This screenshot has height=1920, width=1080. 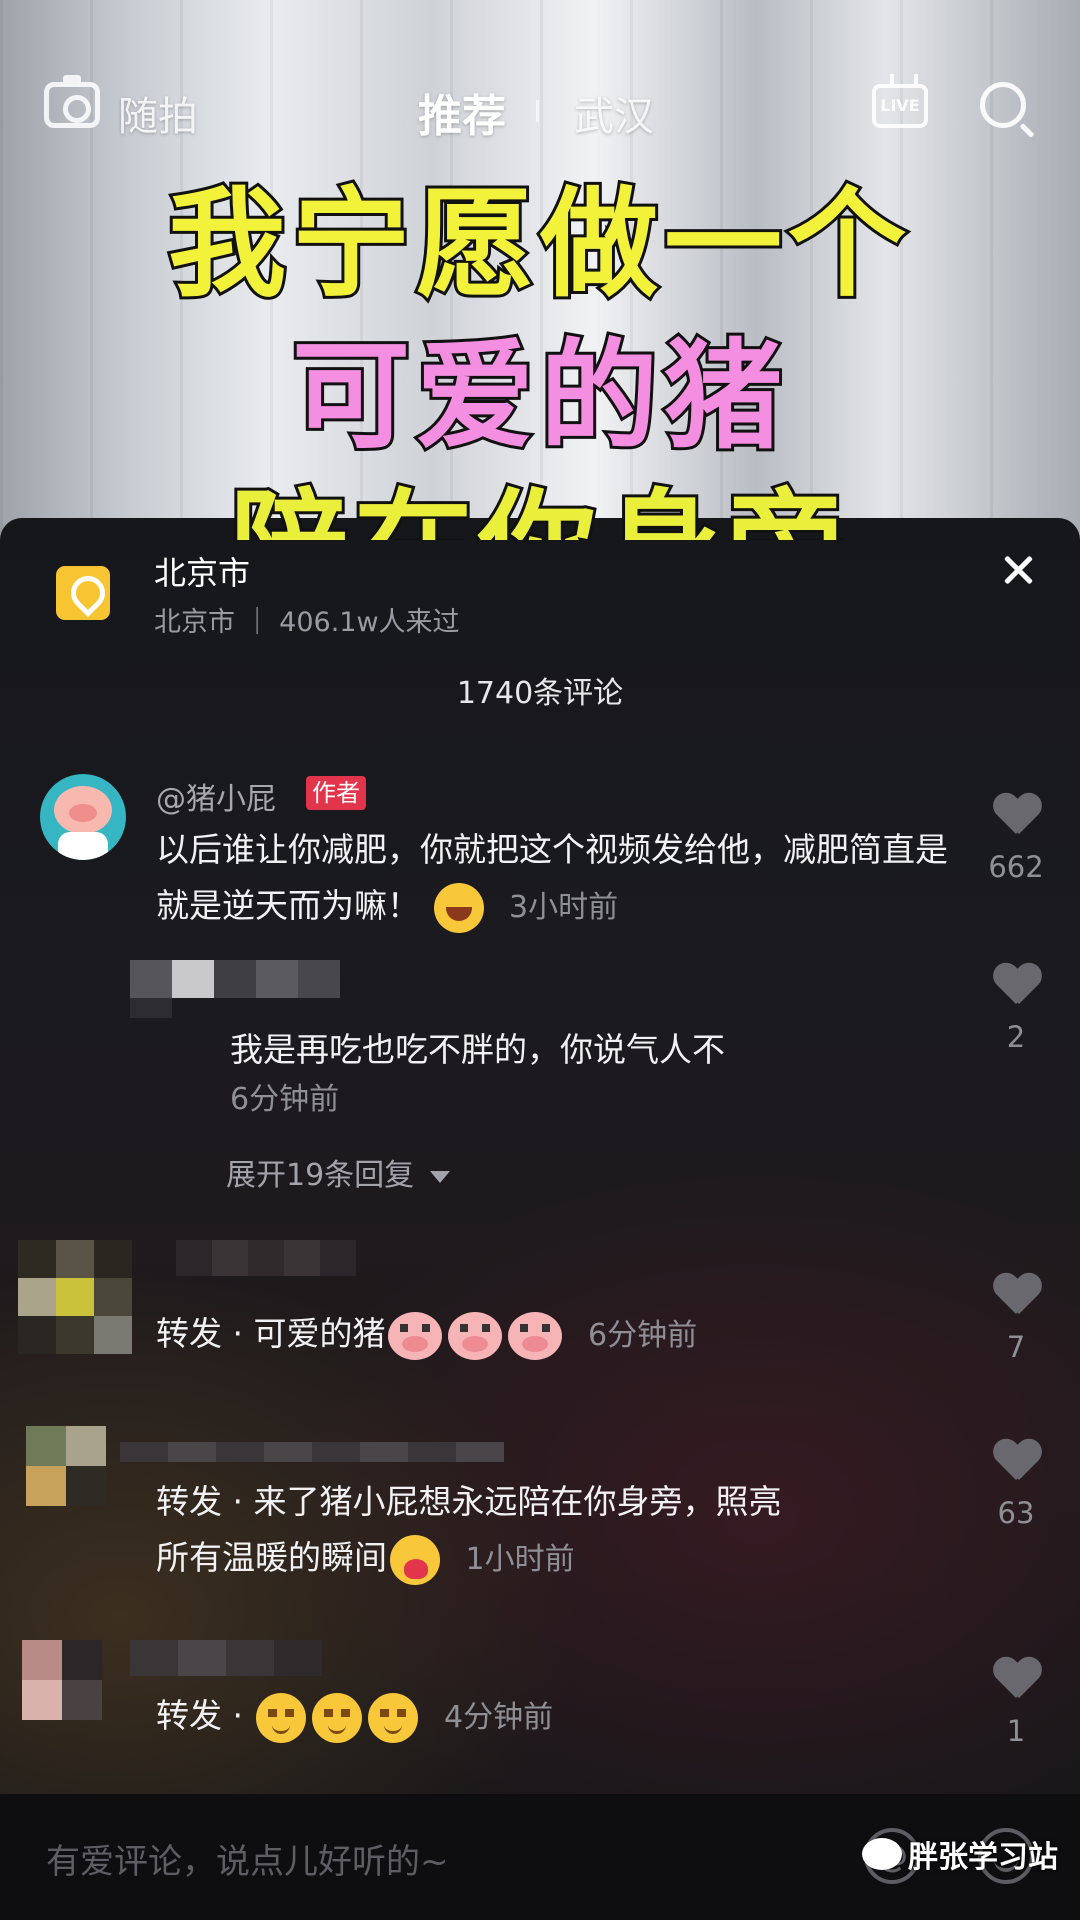 I want to click on chevron-down-icon, so click(x=440, y=1176).